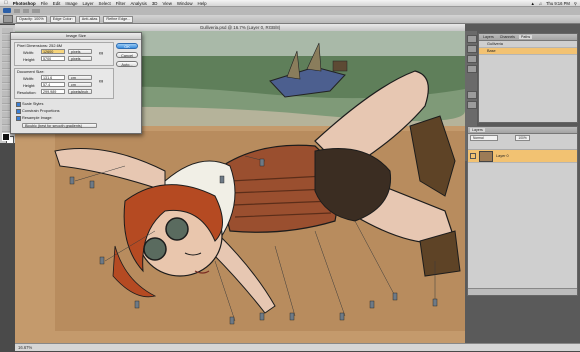 This screenshot has height=352, width=580. Describe the element at coordinates (7, 10) in the screenshot. I see `ps-logo-icon` at that location.